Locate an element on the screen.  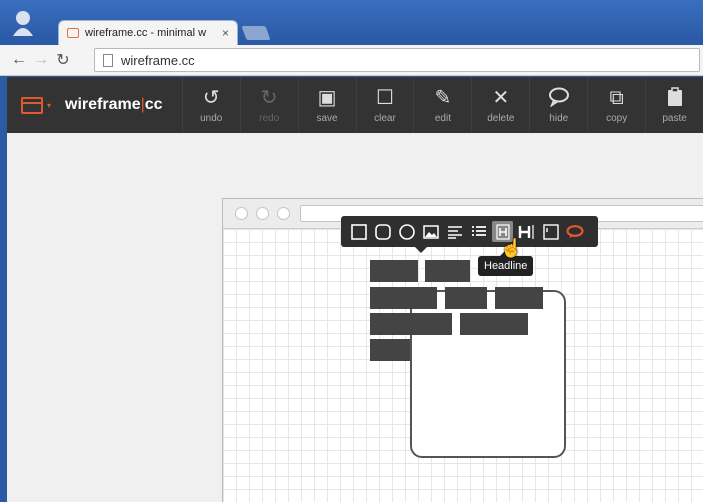
delete-label: delete is located at coordinates (501, 118).